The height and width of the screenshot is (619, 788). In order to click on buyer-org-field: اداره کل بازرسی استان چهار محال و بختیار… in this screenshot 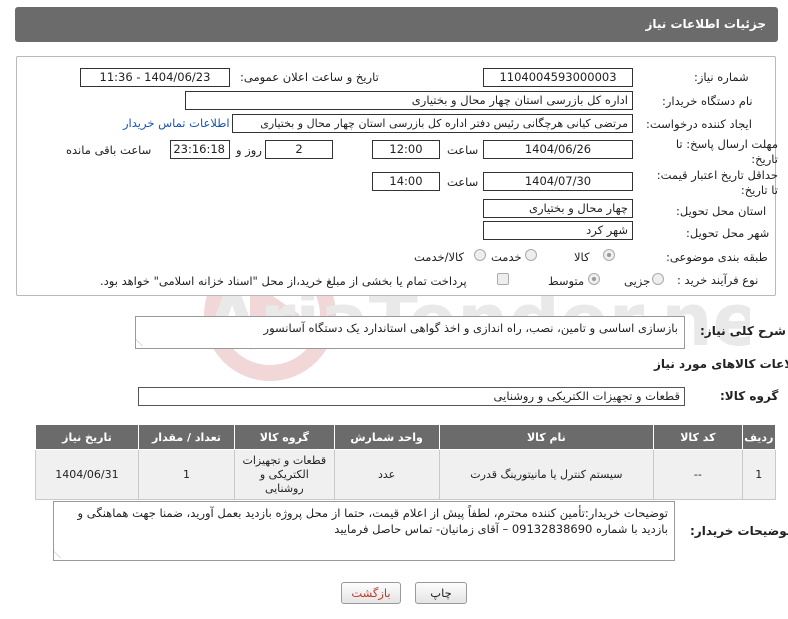, I will do `click(409, 100)`.